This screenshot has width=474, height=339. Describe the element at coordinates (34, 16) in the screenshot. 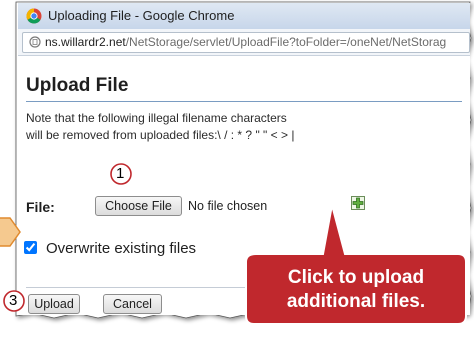

I see `chrome-logo-icon` at that location.